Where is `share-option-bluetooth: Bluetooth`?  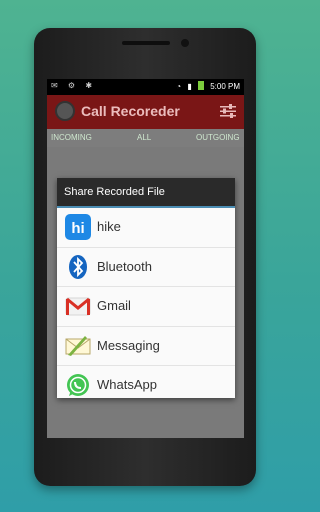 share-option-bluetooth: Bluetooth is located at coordinates (146, 267).